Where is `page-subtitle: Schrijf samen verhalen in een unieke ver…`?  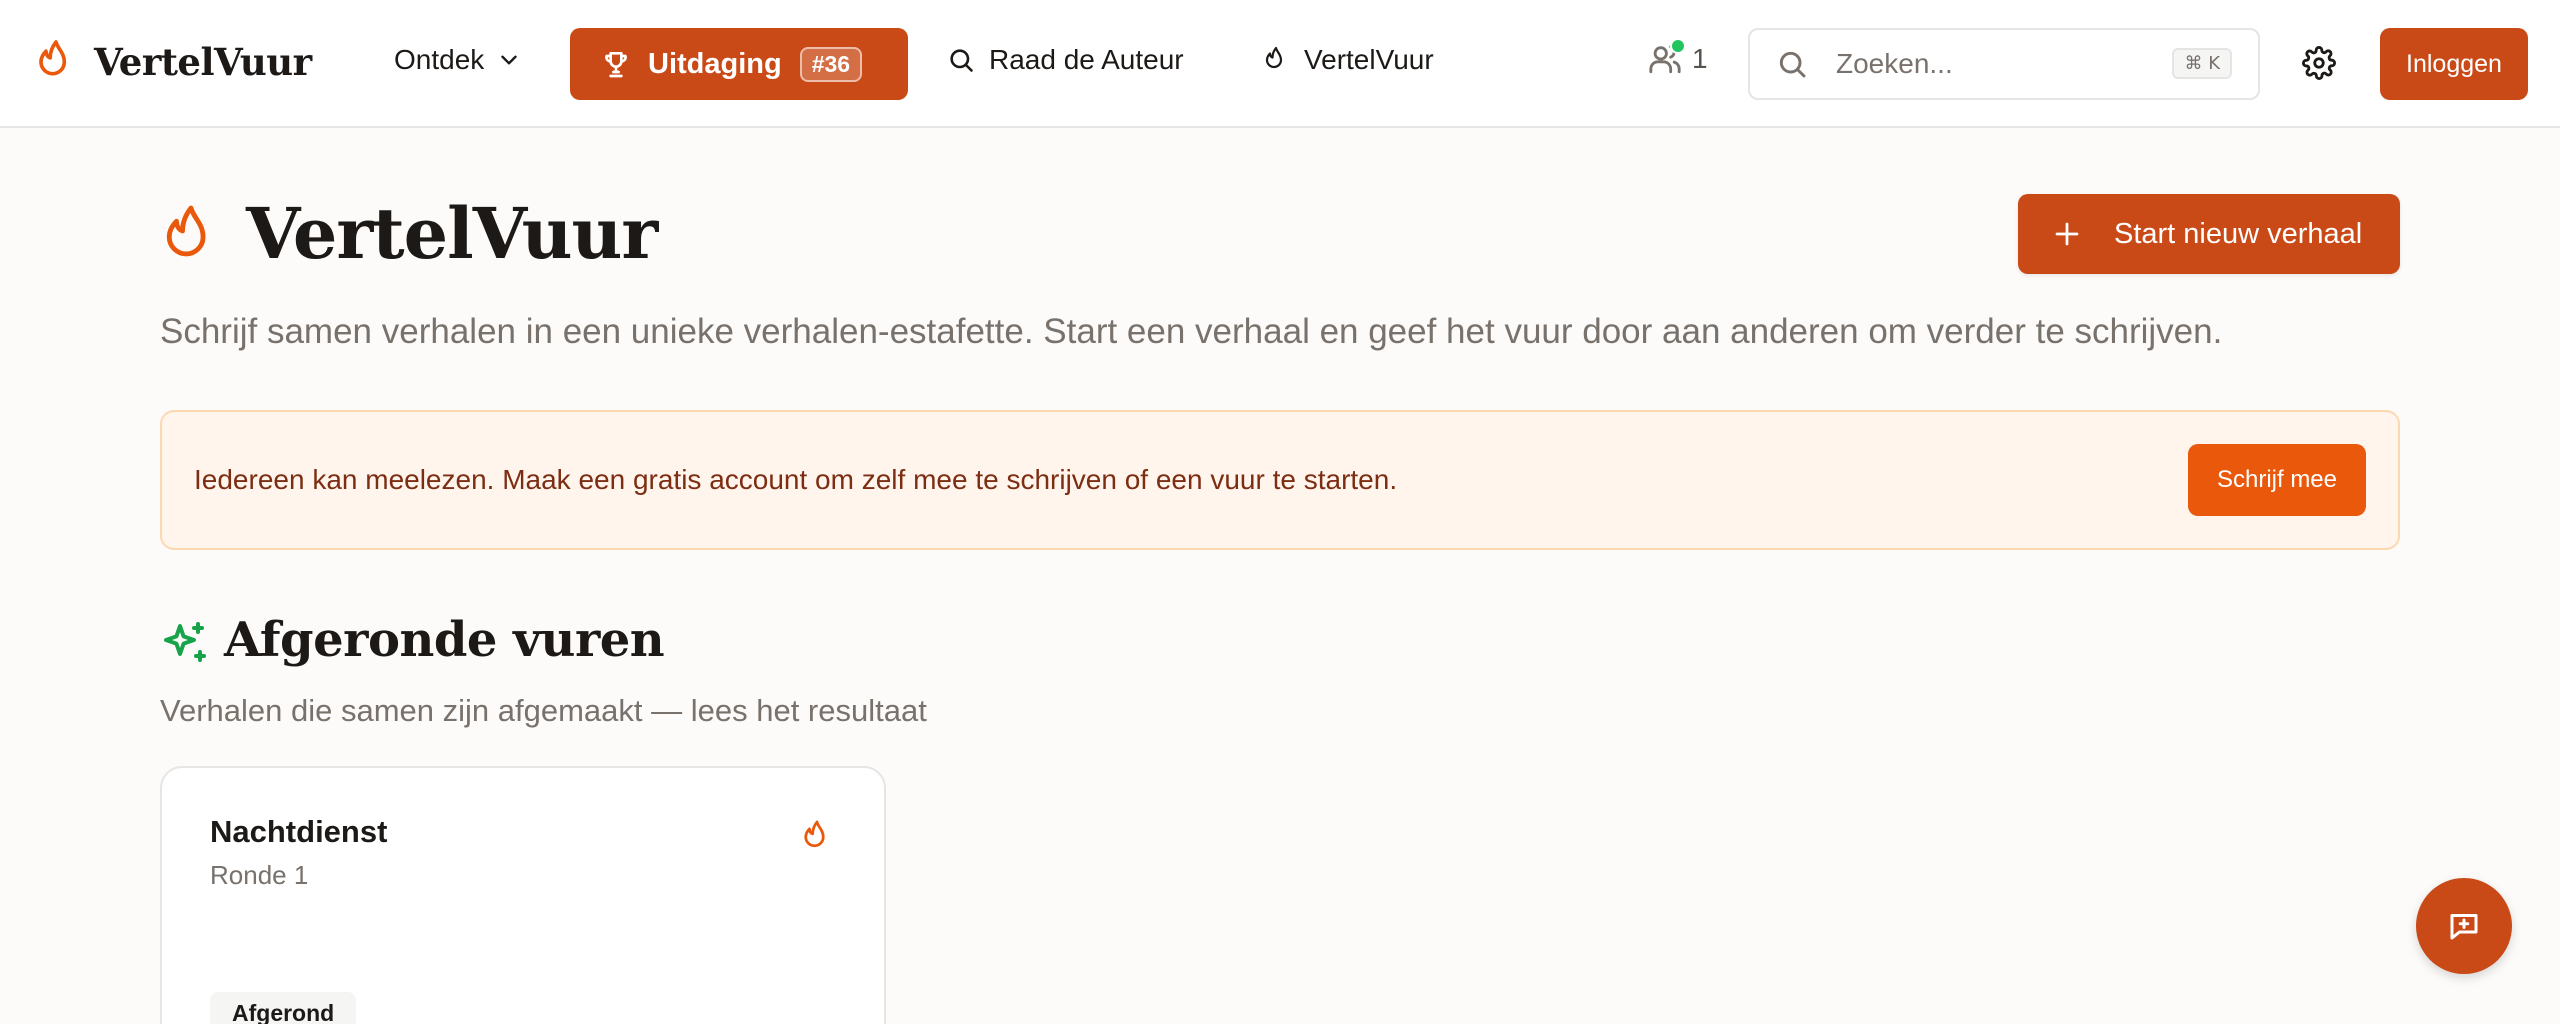 page-subtitle: Schrijf samen verhalen in een unieke ver… is located at coordinates (1191, 331).